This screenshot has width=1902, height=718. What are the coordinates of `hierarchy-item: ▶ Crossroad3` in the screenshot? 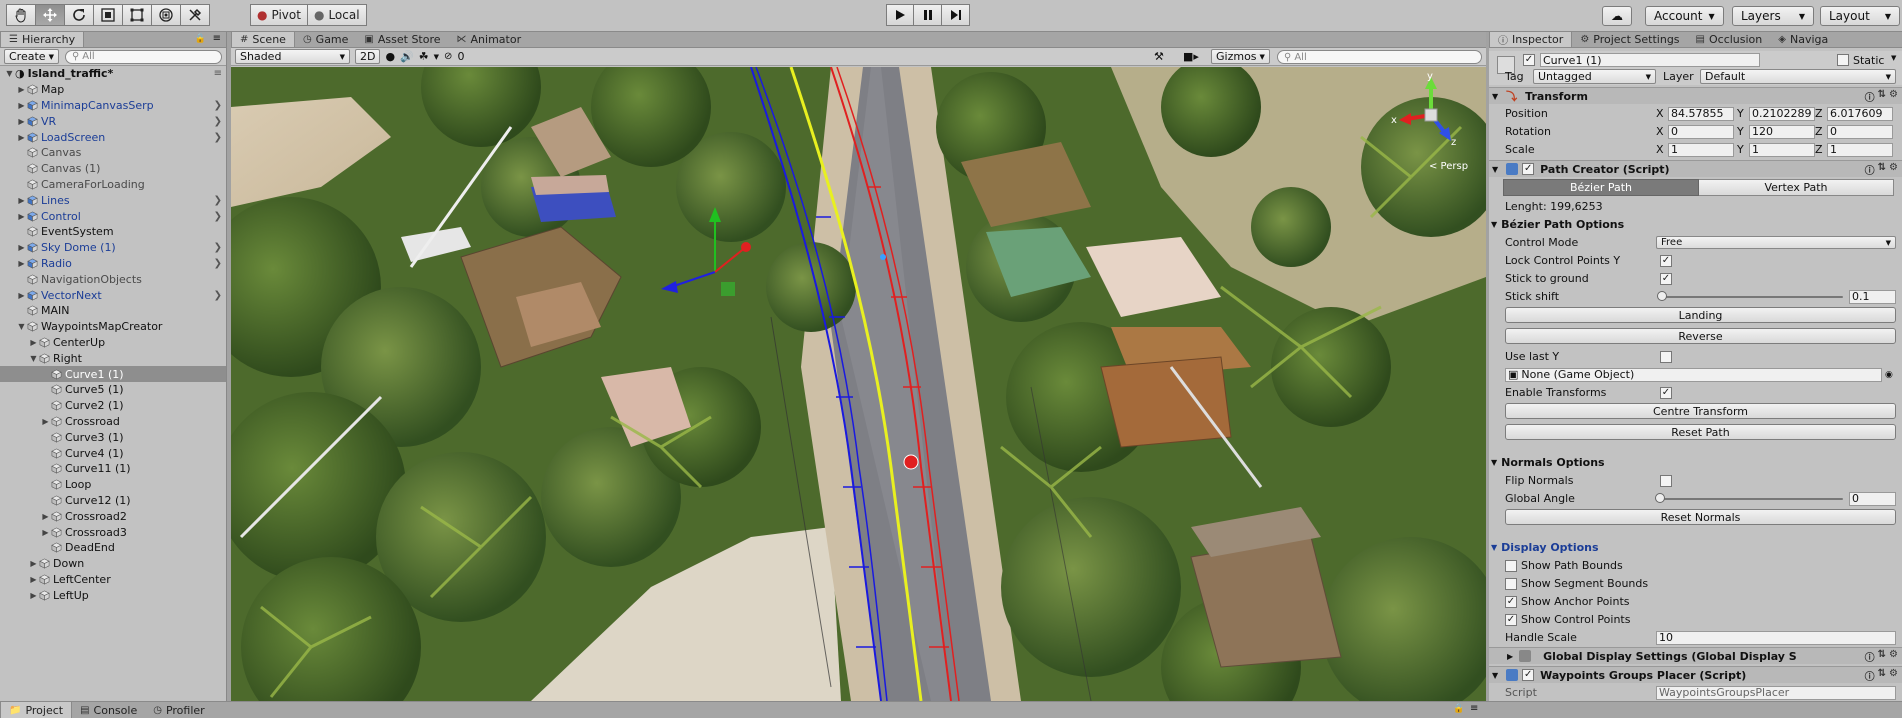 It's located at (113, 532).